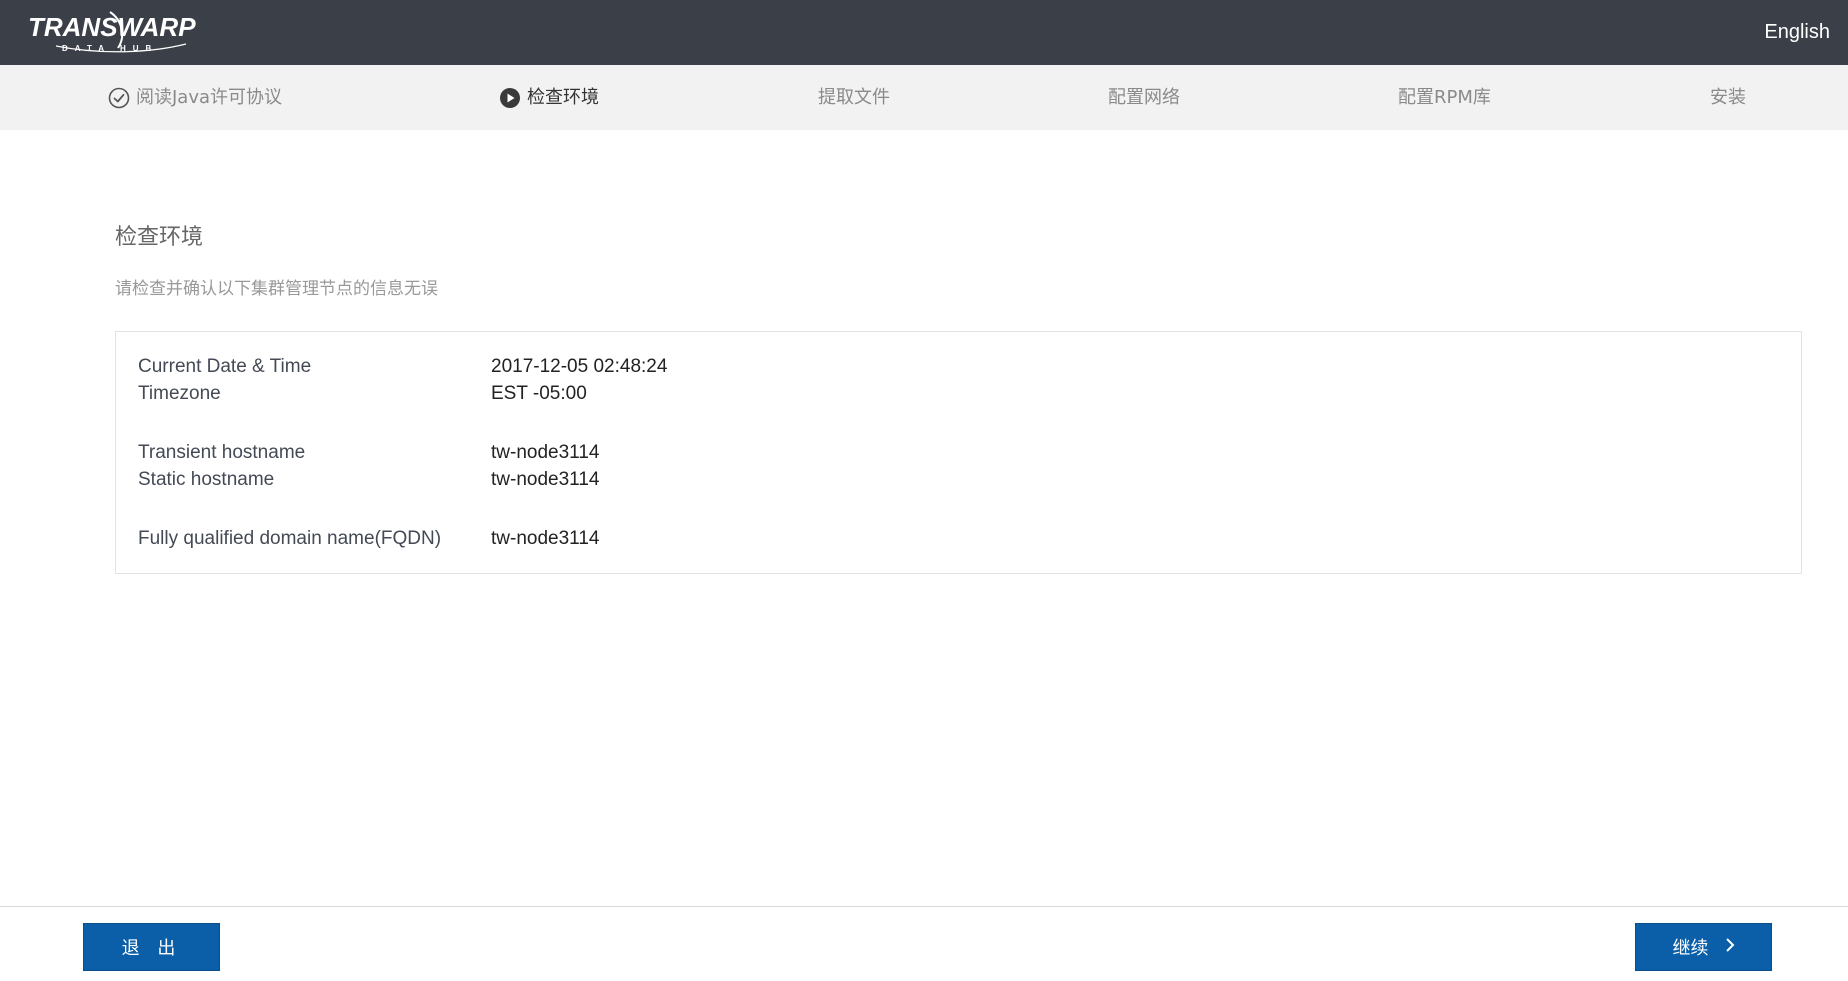  I want to click on step-check-environment: 检查环境, so click(549, 97).